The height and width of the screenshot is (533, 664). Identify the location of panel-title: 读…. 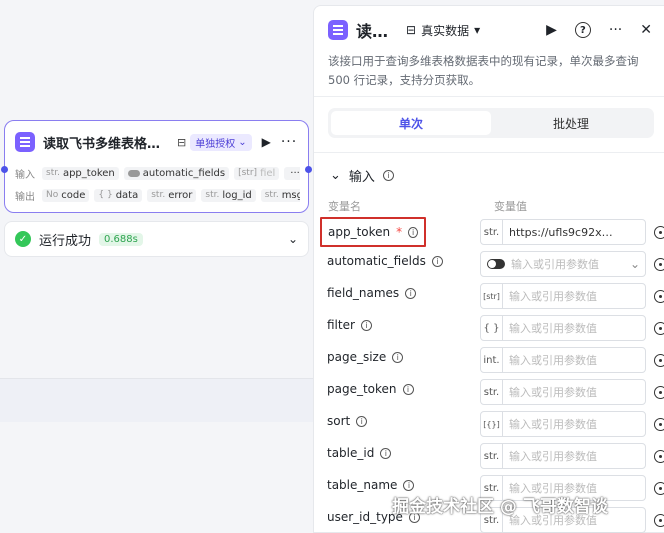
(372, 30).